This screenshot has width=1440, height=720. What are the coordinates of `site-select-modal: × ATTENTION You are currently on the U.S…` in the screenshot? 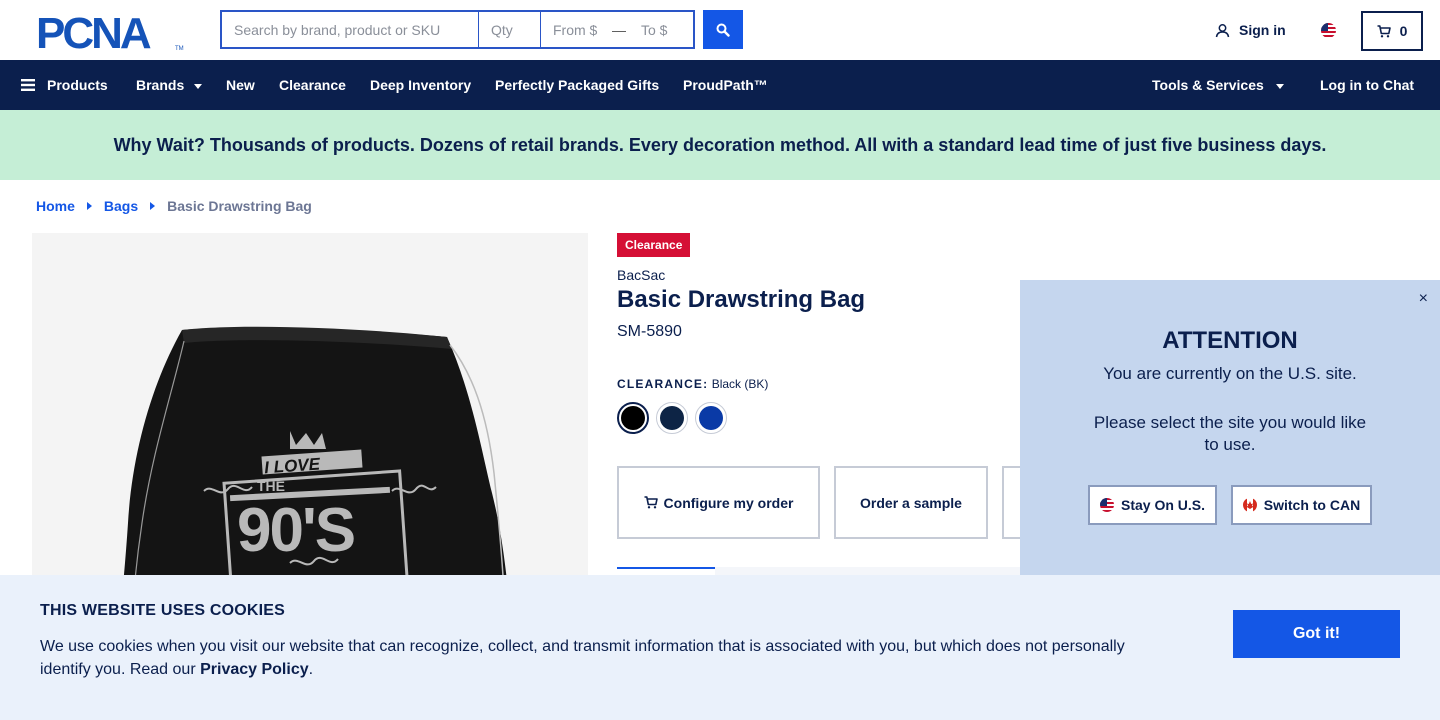 It's located at (1230, 427).